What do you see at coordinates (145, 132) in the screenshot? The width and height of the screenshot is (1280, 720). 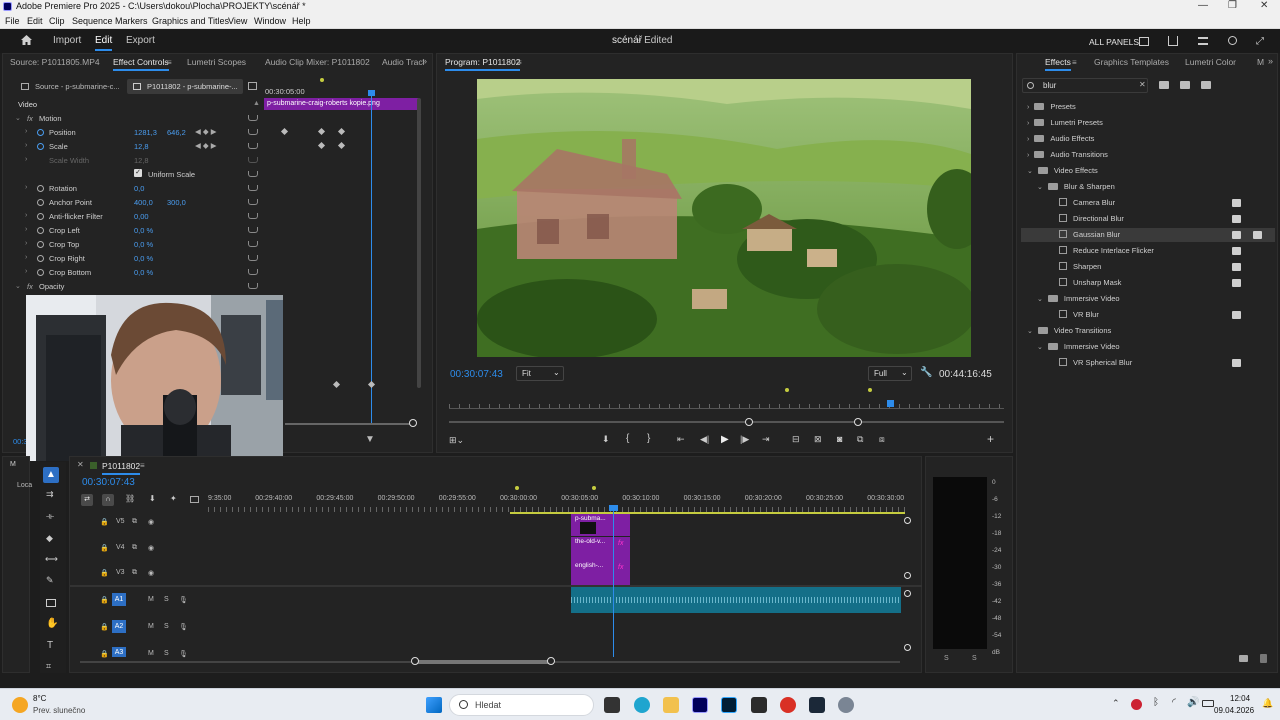 I see `position-x-value: 1281,3` at bounding box center [145, 132].